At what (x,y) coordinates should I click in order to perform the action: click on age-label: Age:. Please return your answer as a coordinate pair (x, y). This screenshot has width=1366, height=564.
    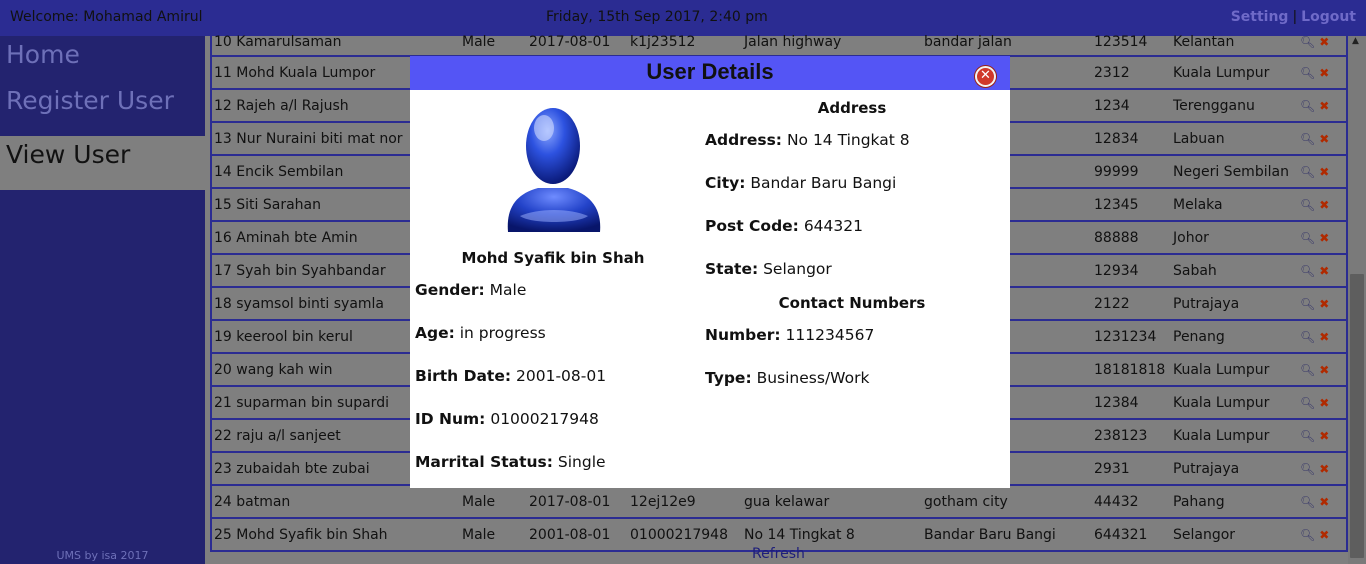
    Looking at the image, I should click on (435, 333).